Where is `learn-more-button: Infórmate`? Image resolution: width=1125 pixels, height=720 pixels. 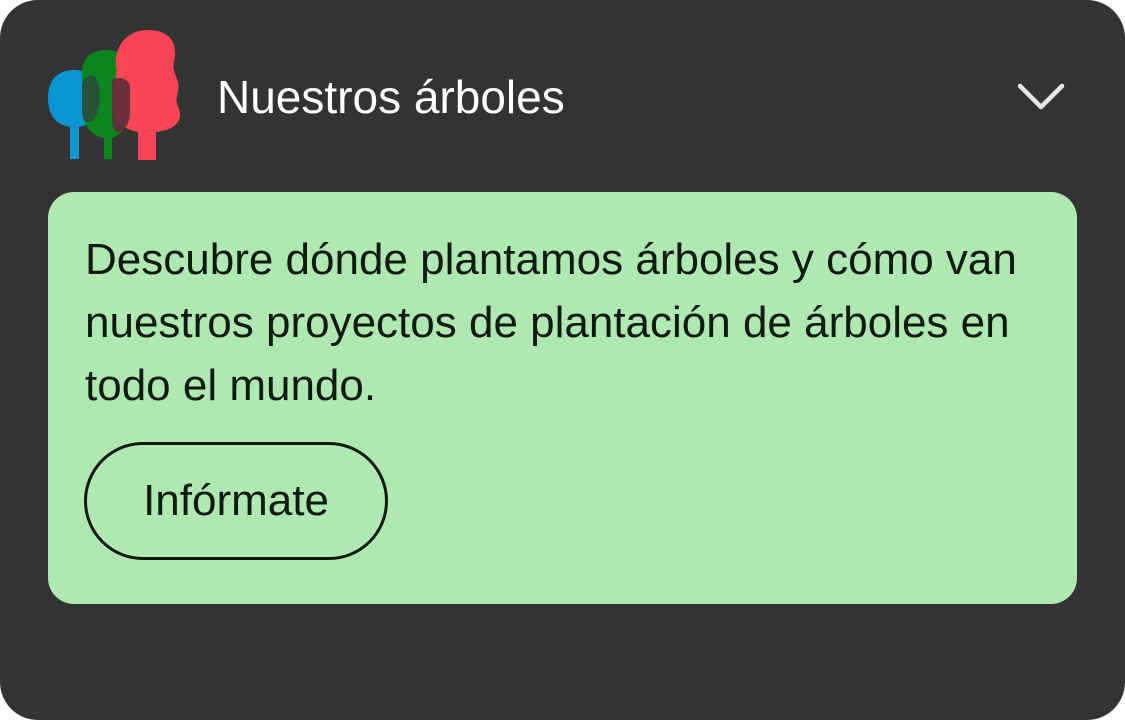
learn-more-button: Infórmate is located at coordinates (236, 501).